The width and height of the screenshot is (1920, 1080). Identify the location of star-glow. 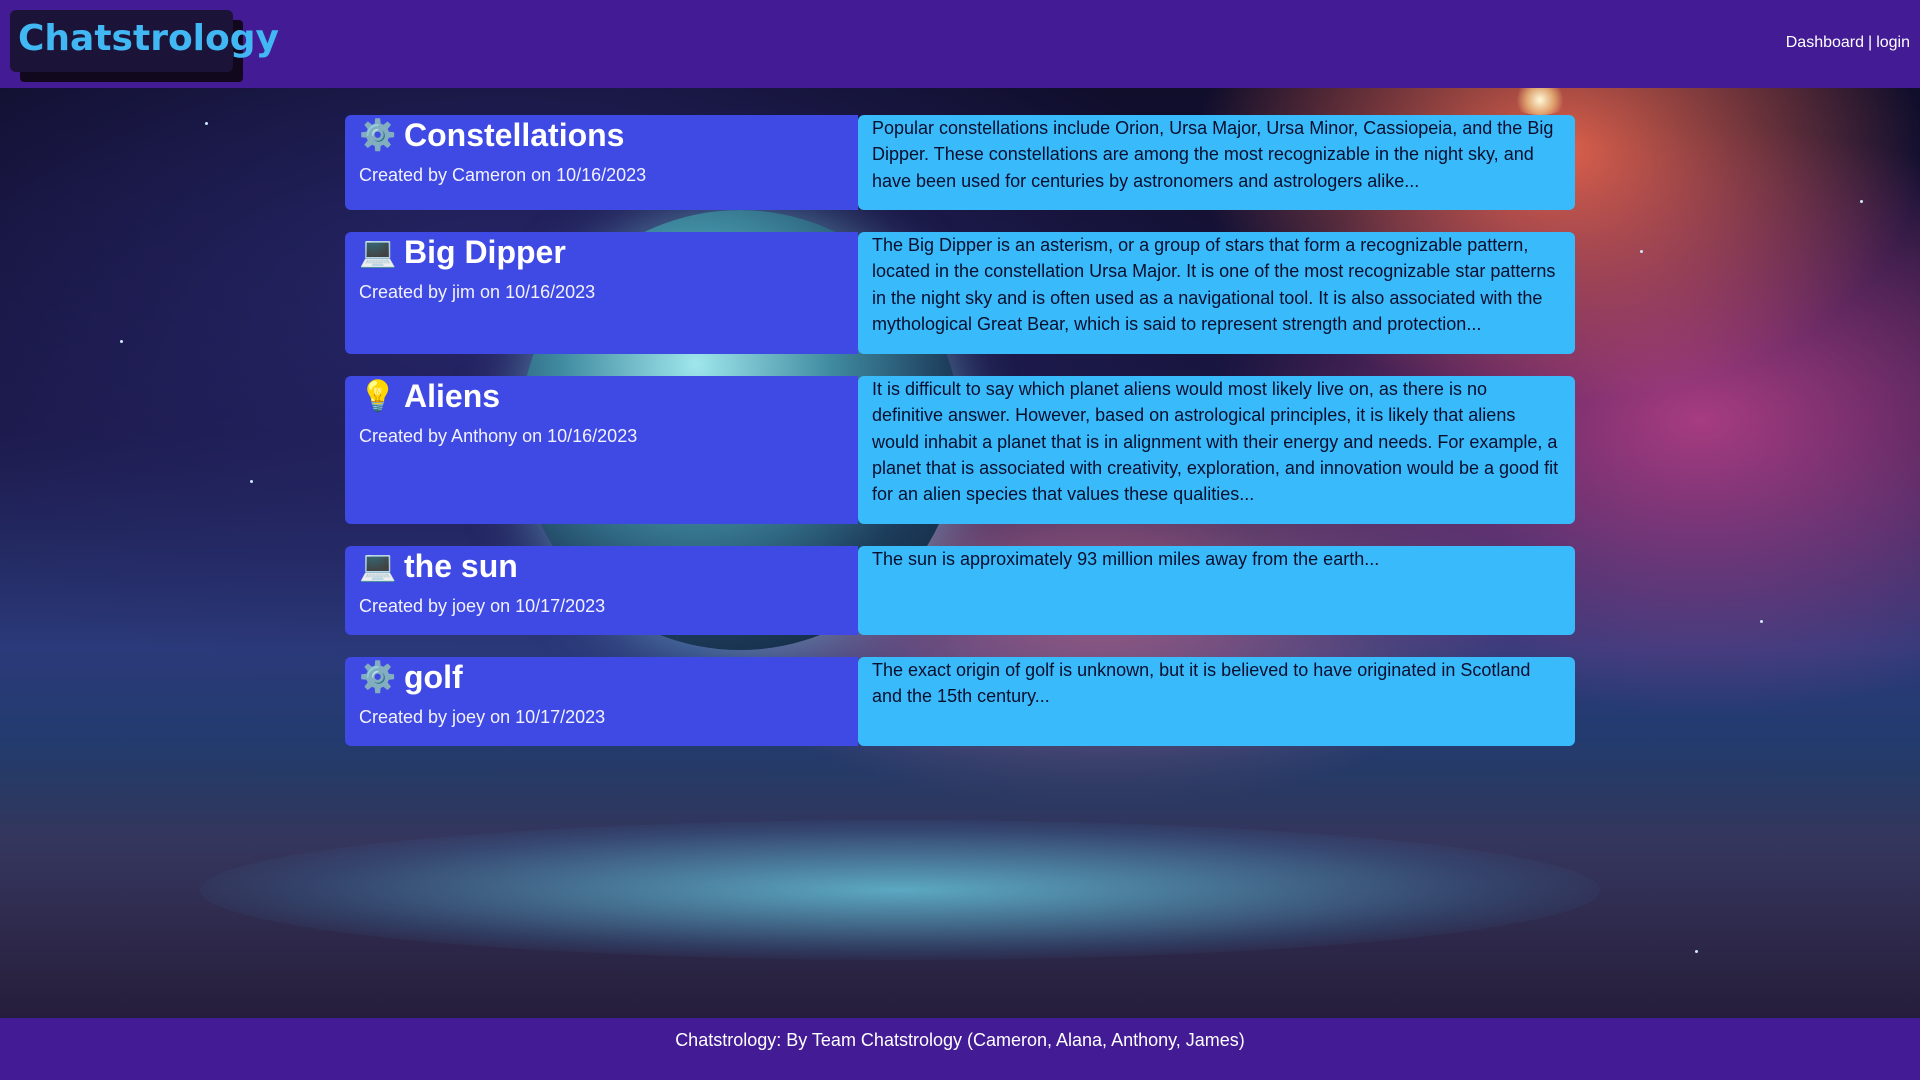
(1540, 100).